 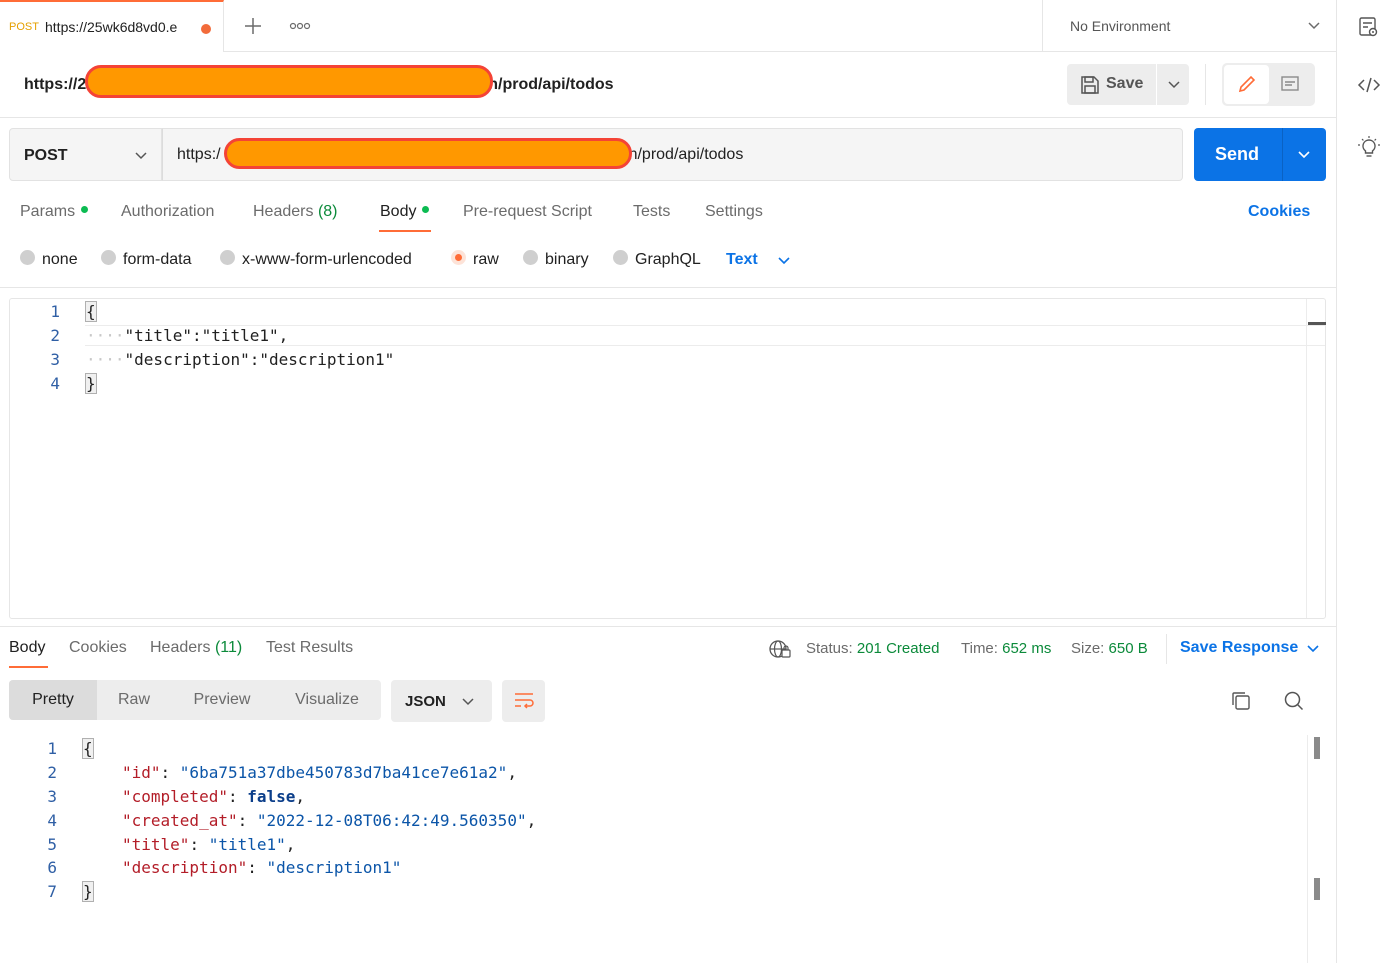 What do you see at coordinates (247, 844) in the screenshot?
I see `json-value: "title1"` at bounding box center [247, 844].